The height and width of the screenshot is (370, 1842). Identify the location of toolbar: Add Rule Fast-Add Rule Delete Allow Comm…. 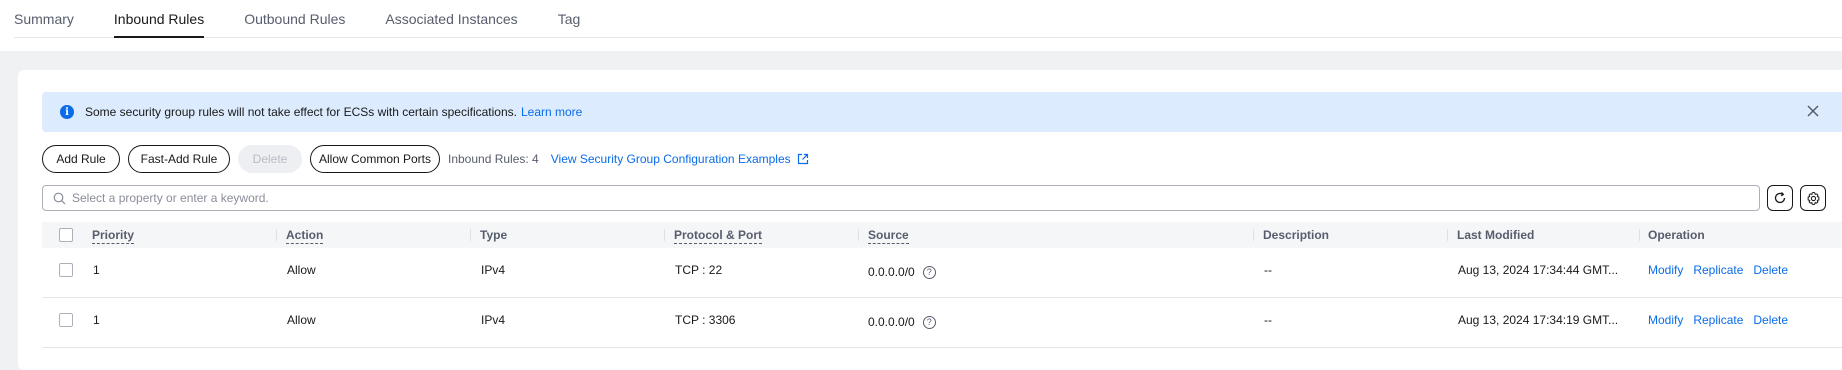
(425, 159).